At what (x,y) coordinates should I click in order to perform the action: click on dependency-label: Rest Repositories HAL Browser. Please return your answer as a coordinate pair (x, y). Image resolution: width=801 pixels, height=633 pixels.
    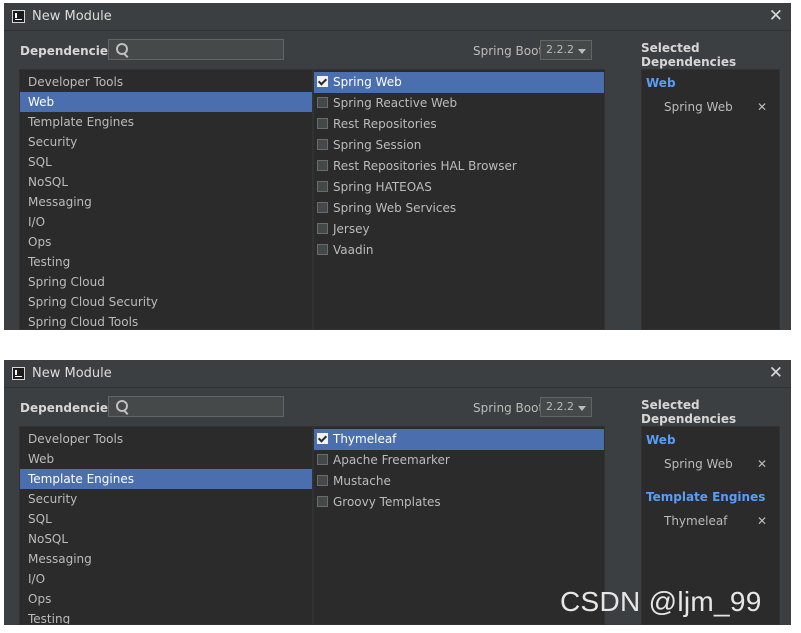
    Looking at the image, I should click on (425, 166).